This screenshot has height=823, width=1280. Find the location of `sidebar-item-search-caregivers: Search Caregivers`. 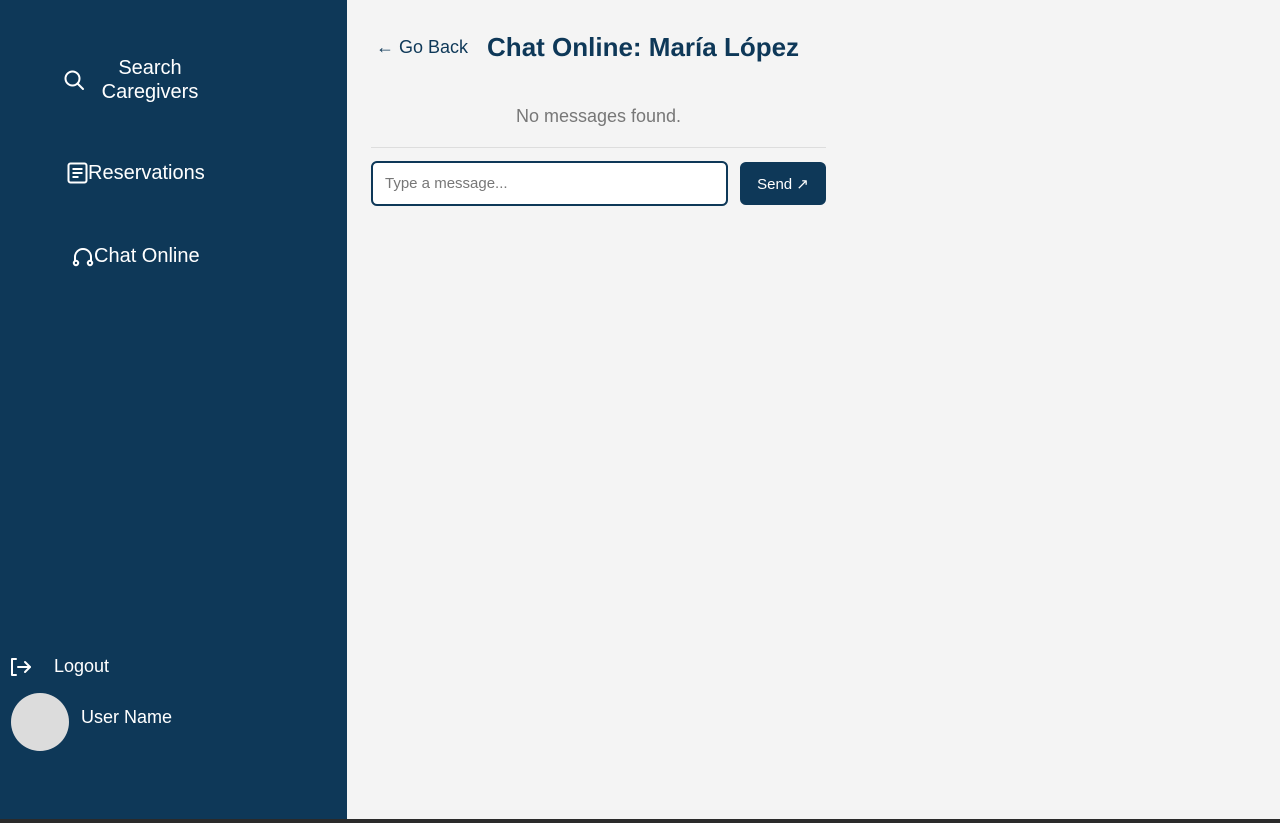

sidebar-item-search-caregivers: Search Caregivers is located at coordinates (132, 80).